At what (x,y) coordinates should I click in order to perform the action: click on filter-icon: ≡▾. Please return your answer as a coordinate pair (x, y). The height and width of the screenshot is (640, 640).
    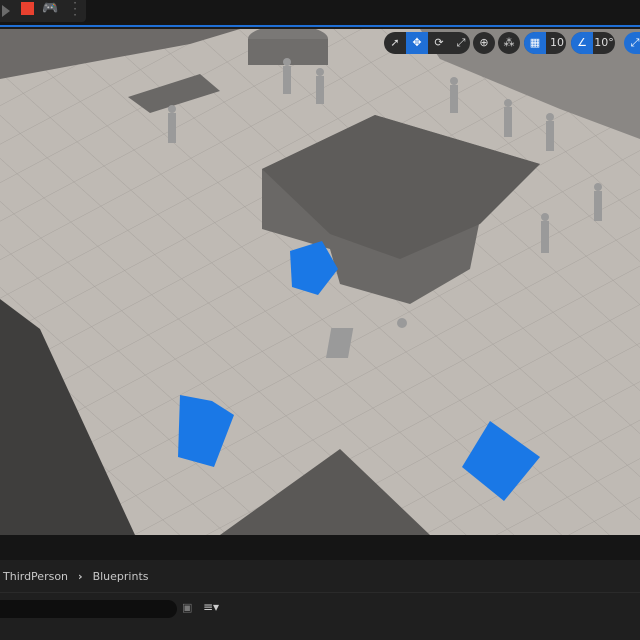
    Looking at the image, I should click on (211, 607).